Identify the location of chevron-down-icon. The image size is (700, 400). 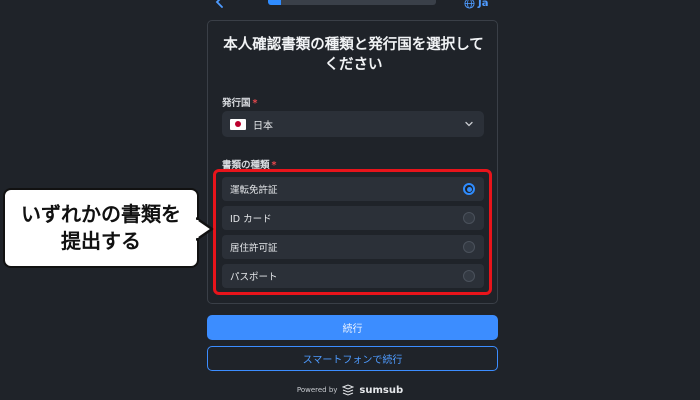
(469, 124).